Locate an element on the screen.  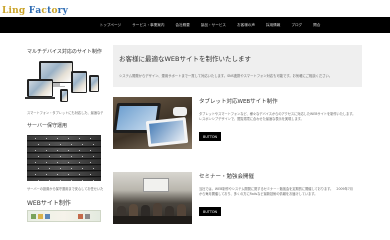
nav-item: トップページ is located at coordinates (111, 25).